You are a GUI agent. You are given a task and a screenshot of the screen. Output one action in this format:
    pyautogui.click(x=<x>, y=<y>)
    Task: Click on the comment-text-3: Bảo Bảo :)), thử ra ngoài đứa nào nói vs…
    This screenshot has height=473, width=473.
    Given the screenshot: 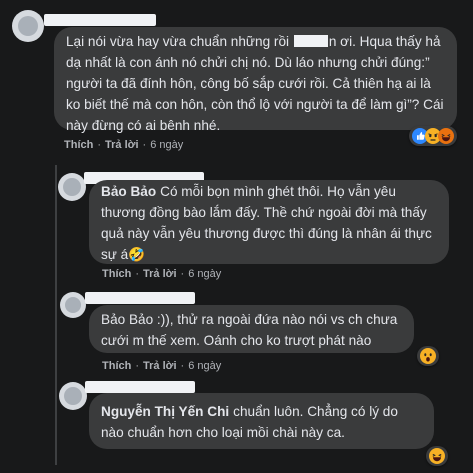 What is the action you would take?
    pyautogui.click(x=249, y=330)
    